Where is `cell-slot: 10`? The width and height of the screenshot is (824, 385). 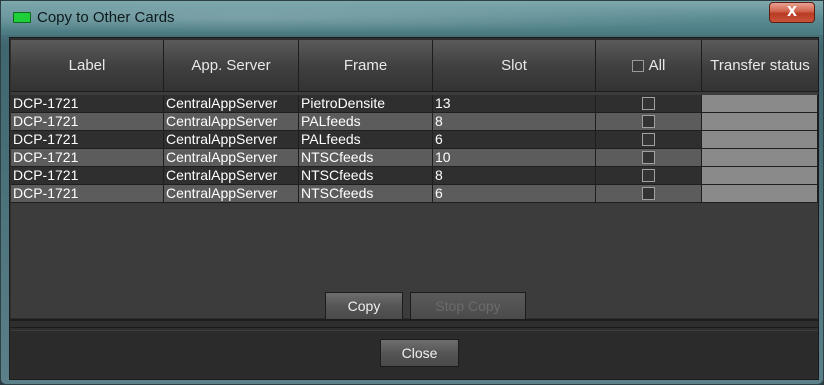
cell-slot: 10 is located at coordinates (514, 158).